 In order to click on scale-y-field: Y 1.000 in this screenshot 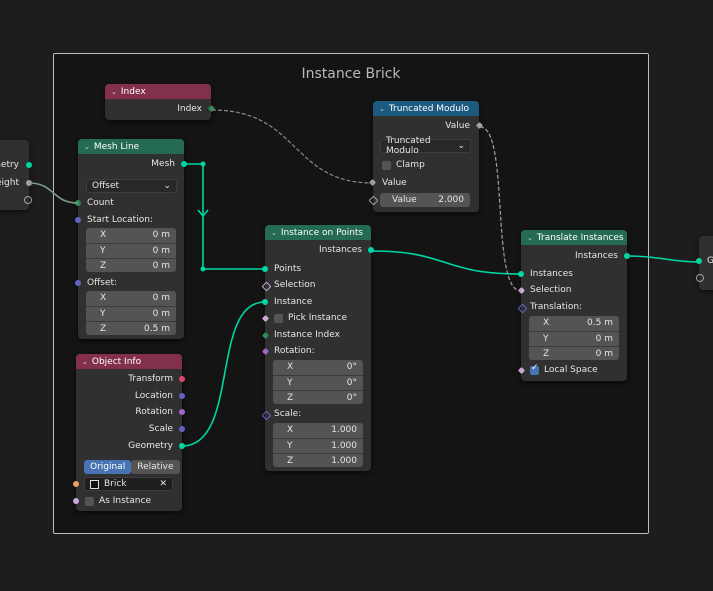, I will do `click(318, 445)`.